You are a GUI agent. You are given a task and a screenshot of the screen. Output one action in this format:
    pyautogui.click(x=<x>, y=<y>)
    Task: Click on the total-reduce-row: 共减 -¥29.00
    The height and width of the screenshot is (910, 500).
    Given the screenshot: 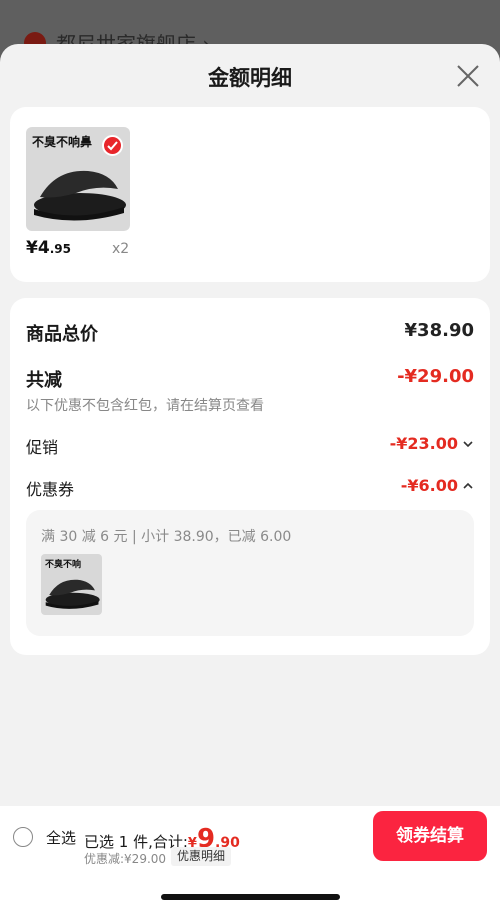 What is the action you would take?
    pyautogui.click(x=250, y=380)
    